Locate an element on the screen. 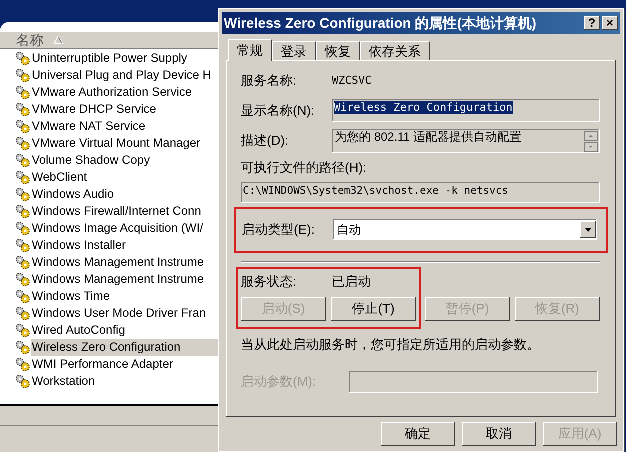 Image resolution: width=626 pixels, height=452 pixels. field-label: 显示名称(N): is located at coordinates (278, 111).